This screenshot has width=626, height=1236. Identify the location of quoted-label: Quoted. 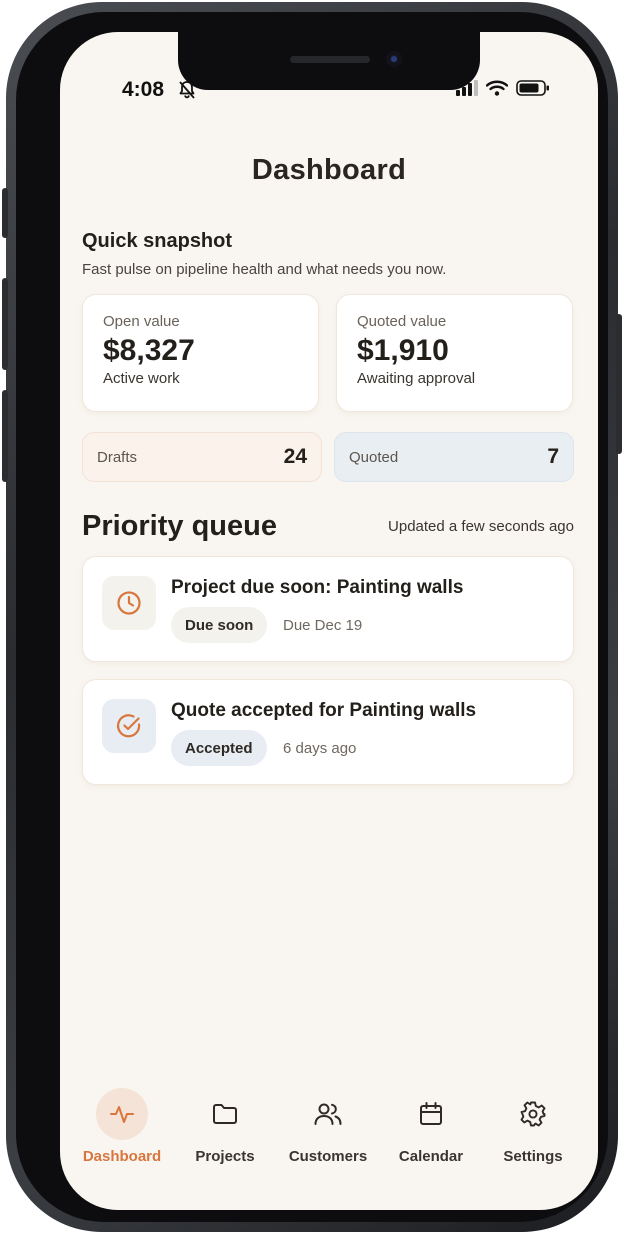
(374, 457).